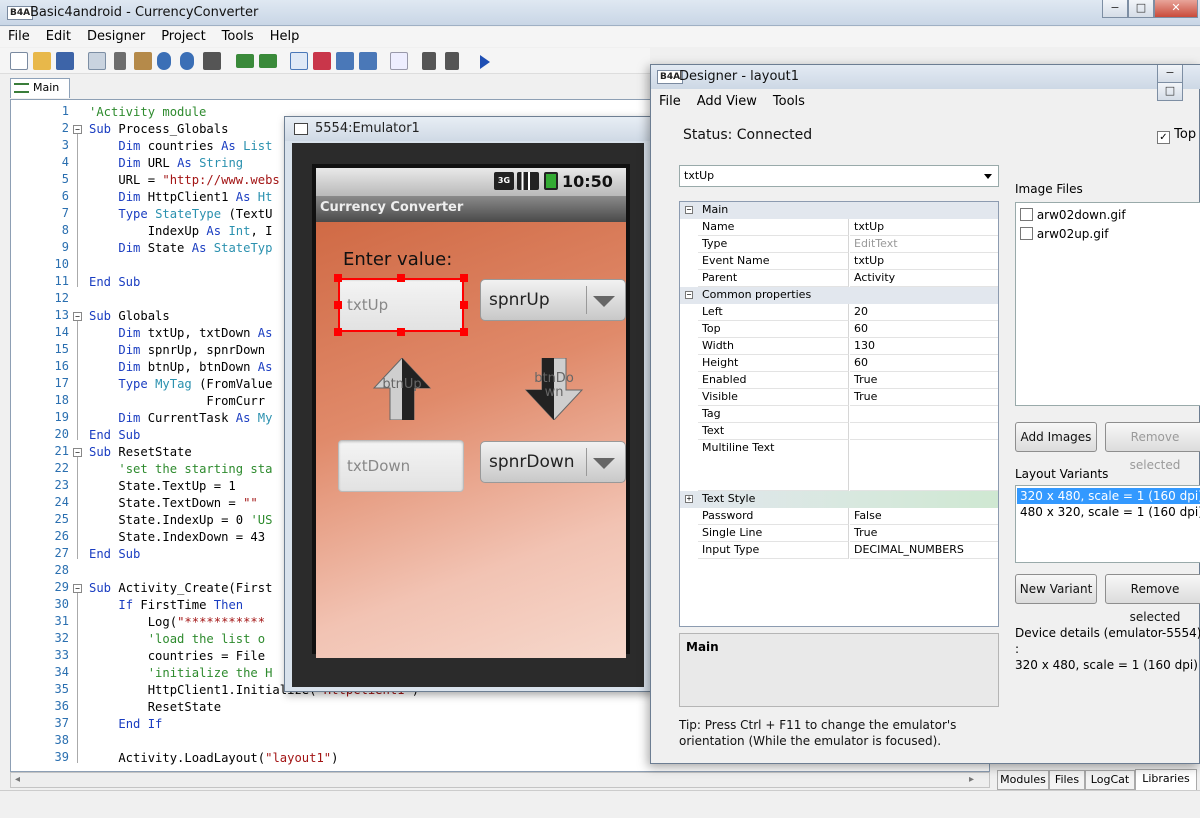  What do you see at coordinates (401, 466) in the screenshot?
I see `txtdown-edittext: txtDown` at bounding box center [401, 466].